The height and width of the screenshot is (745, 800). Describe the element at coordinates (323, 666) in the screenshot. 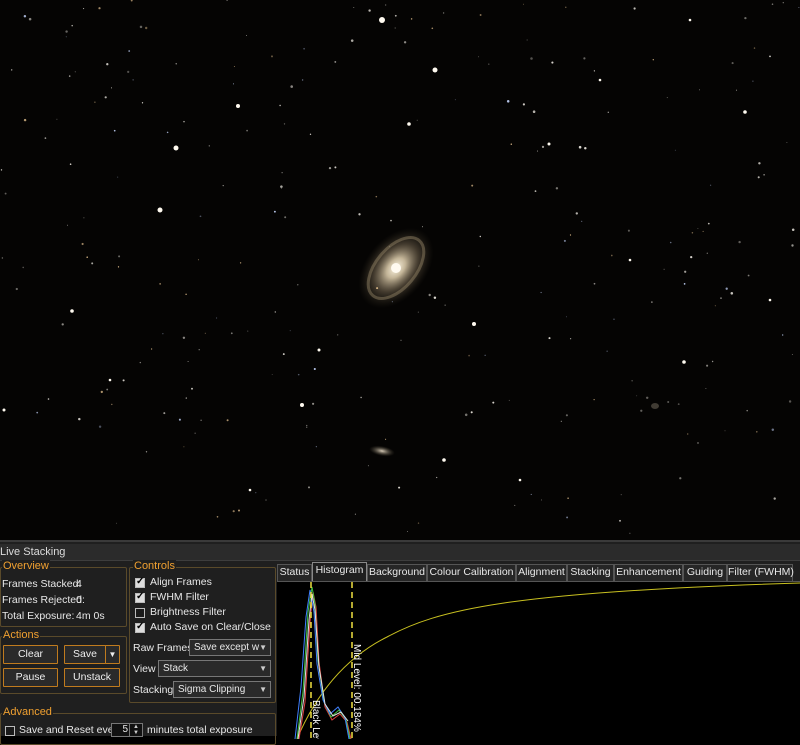

I see `histogram-luminance` at that location.